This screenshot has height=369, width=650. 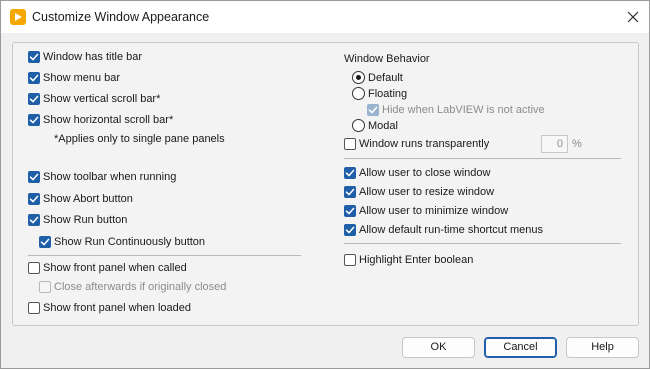 What do you see at coordinates (416, 260) in the screenshot?
I see `checkbox-label: Highlight Enter boolean` at bounding box center [416, 260].